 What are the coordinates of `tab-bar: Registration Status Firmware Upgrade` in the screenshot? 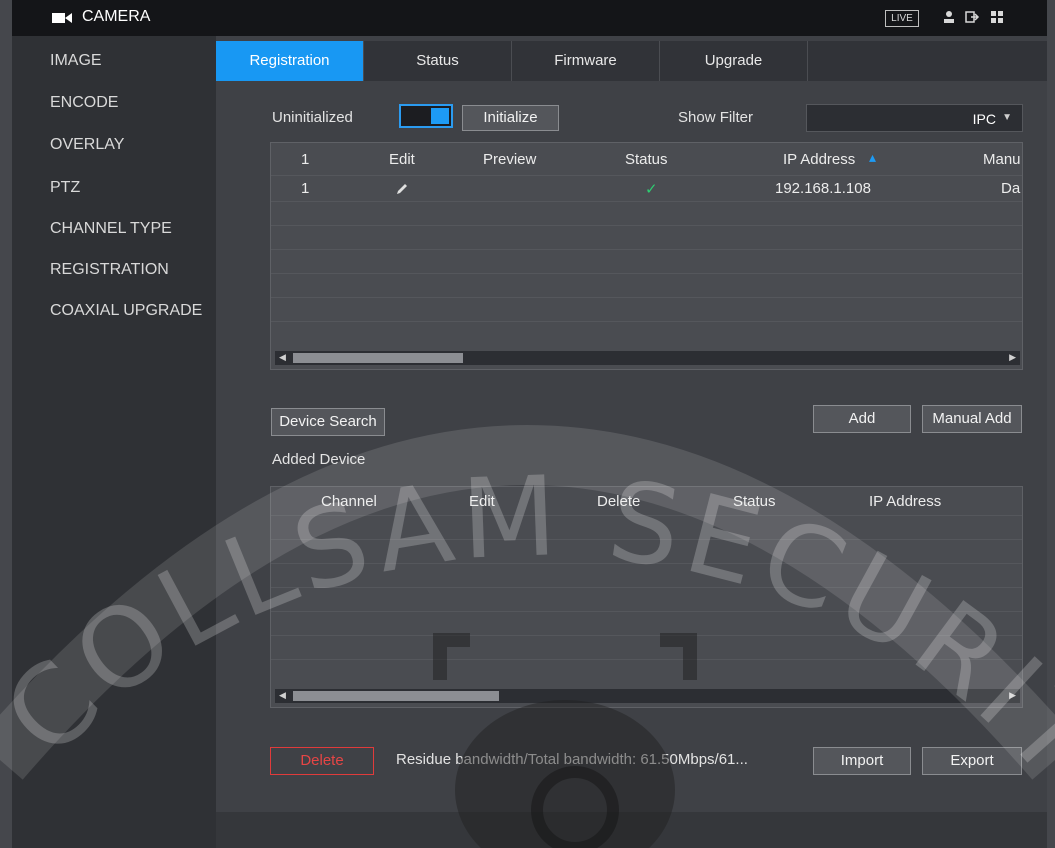 It's located at (631, 61).